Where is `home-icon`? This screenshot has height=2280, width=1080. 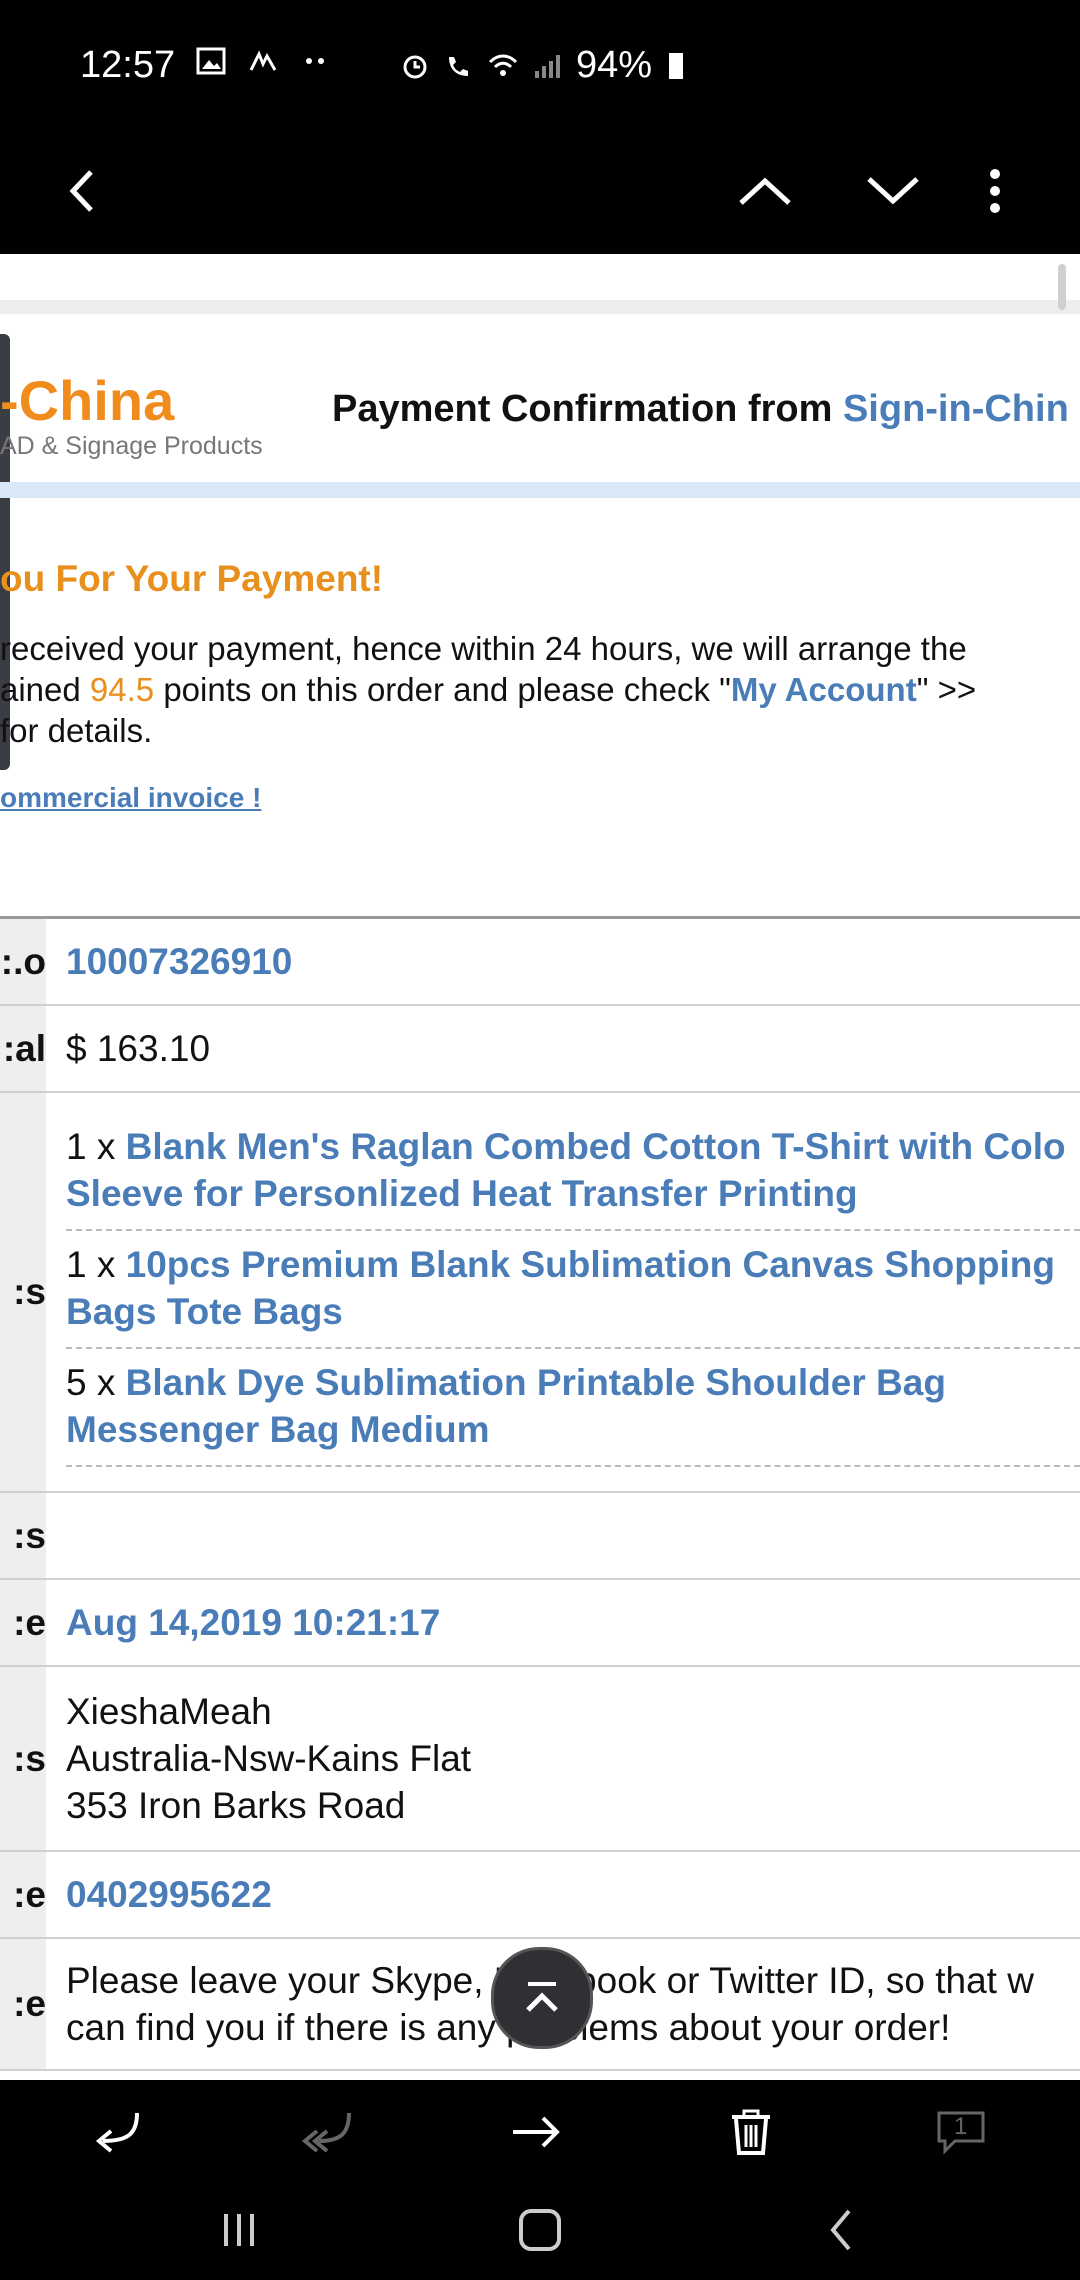
home-icon is located at coordinates (540, 2230).